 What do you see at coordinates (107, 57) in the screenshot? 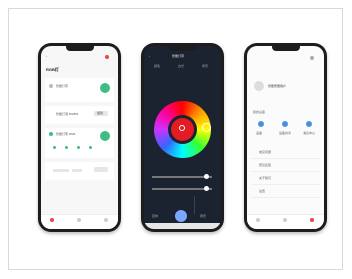
I see `add-icon` at bounding box center [107, 57].